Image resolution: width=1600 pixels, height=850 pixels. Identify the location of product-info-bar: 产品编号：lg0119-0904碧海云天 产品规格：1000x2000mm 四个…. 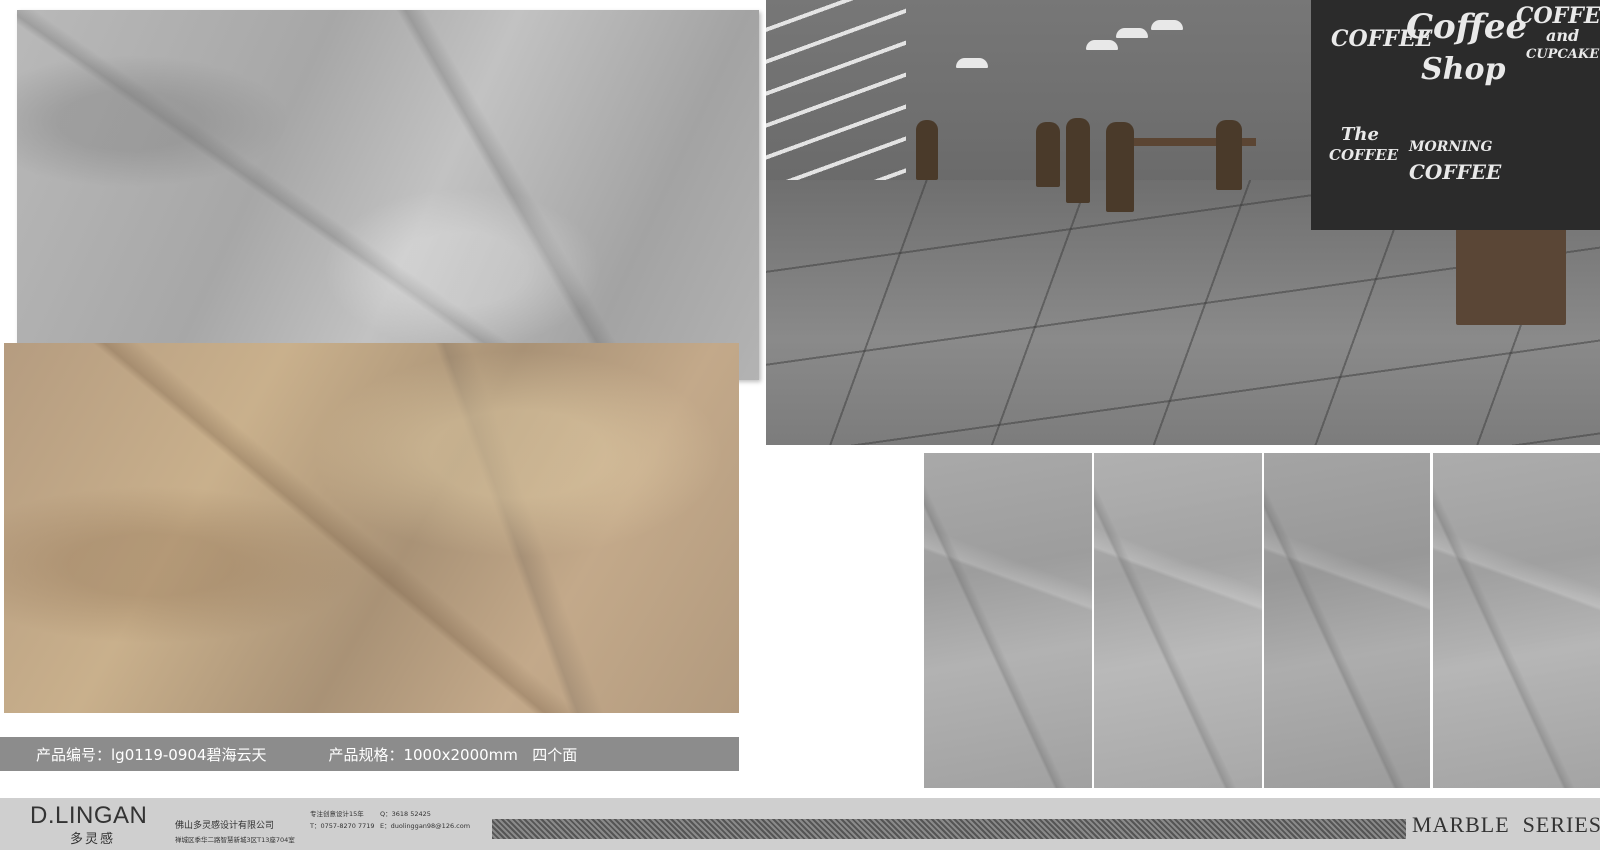
(369, 754).